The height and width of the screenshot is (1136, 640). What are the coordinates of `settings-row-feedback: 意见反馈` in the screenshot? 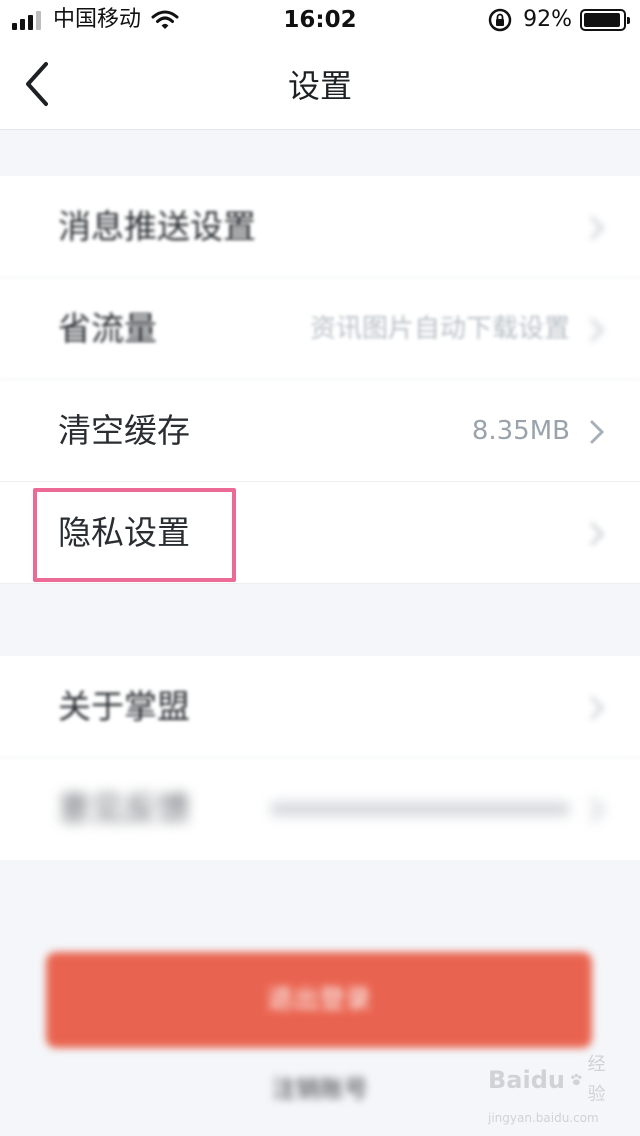 It's located at (320, 809).